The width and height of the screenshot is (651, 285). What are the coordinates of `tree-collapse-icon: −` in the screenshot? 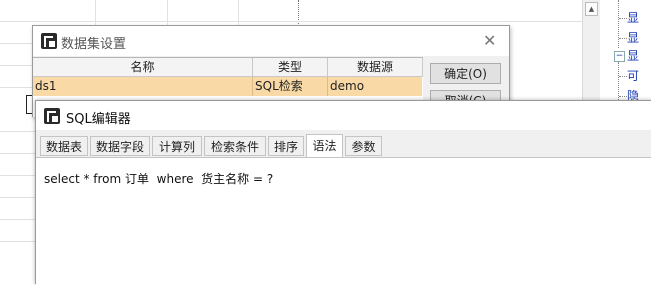 It's located at (619, 56).